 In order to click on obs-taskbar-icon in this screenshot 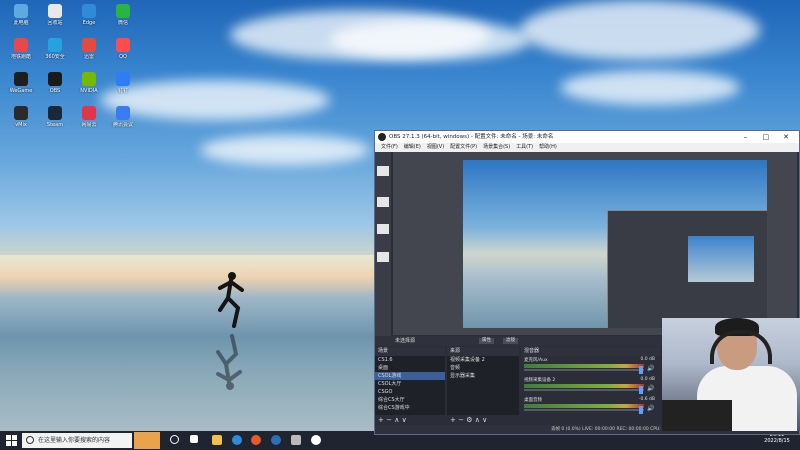, I will do `click(316, 440)`.